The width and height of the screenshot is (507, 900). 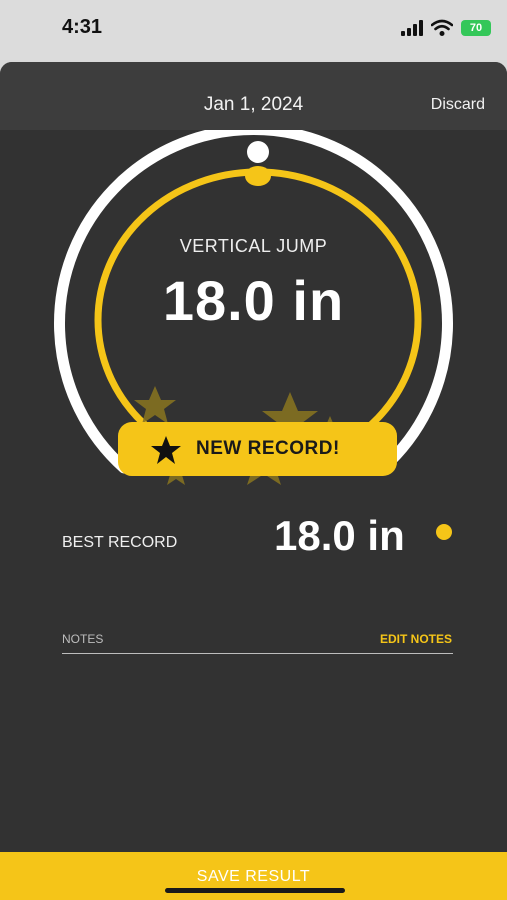 I want to click on inner-ring-handle, so click(x=258, y=176).